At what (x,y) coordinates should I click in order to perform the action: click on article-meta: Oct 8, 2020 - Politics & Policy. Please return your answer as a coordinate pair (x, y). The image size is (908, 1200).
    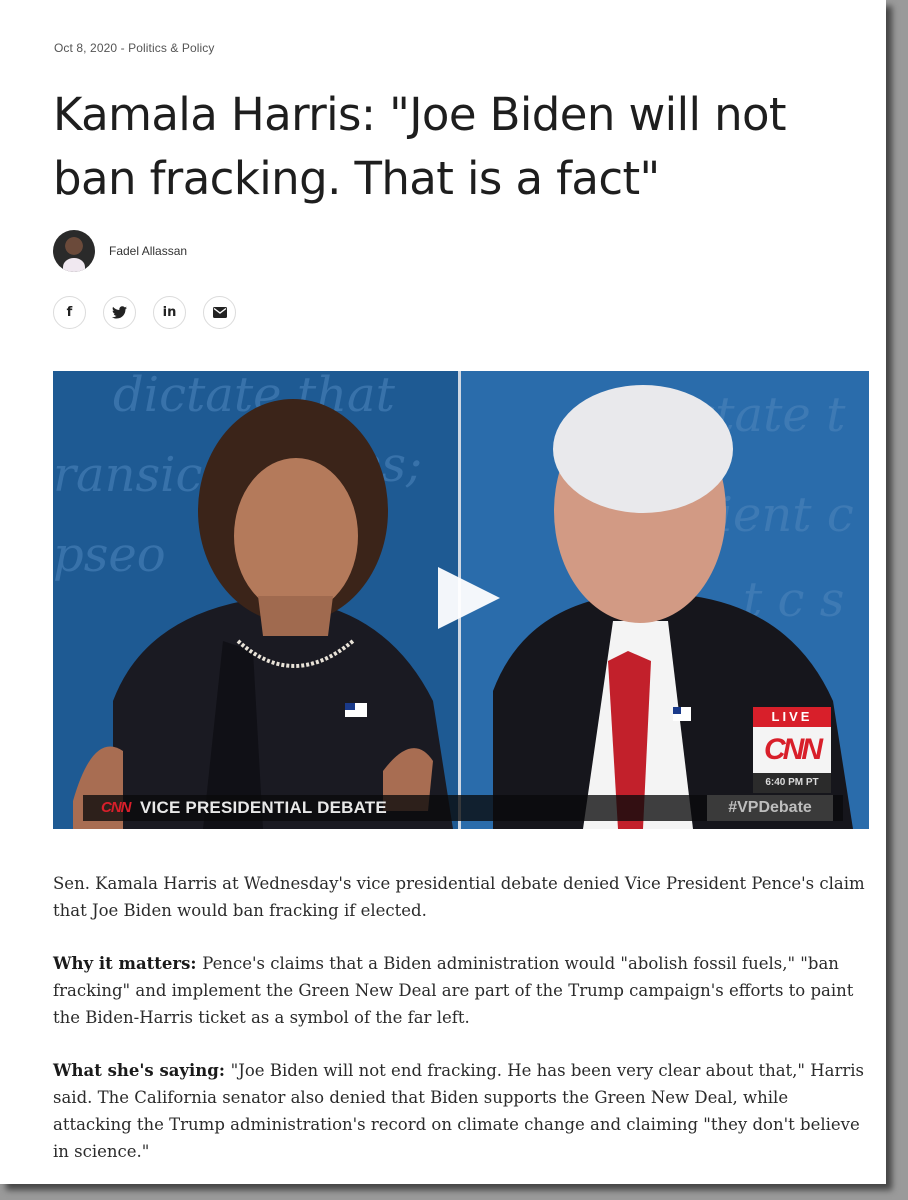
    Looking at the image, I should click on (134, 48).